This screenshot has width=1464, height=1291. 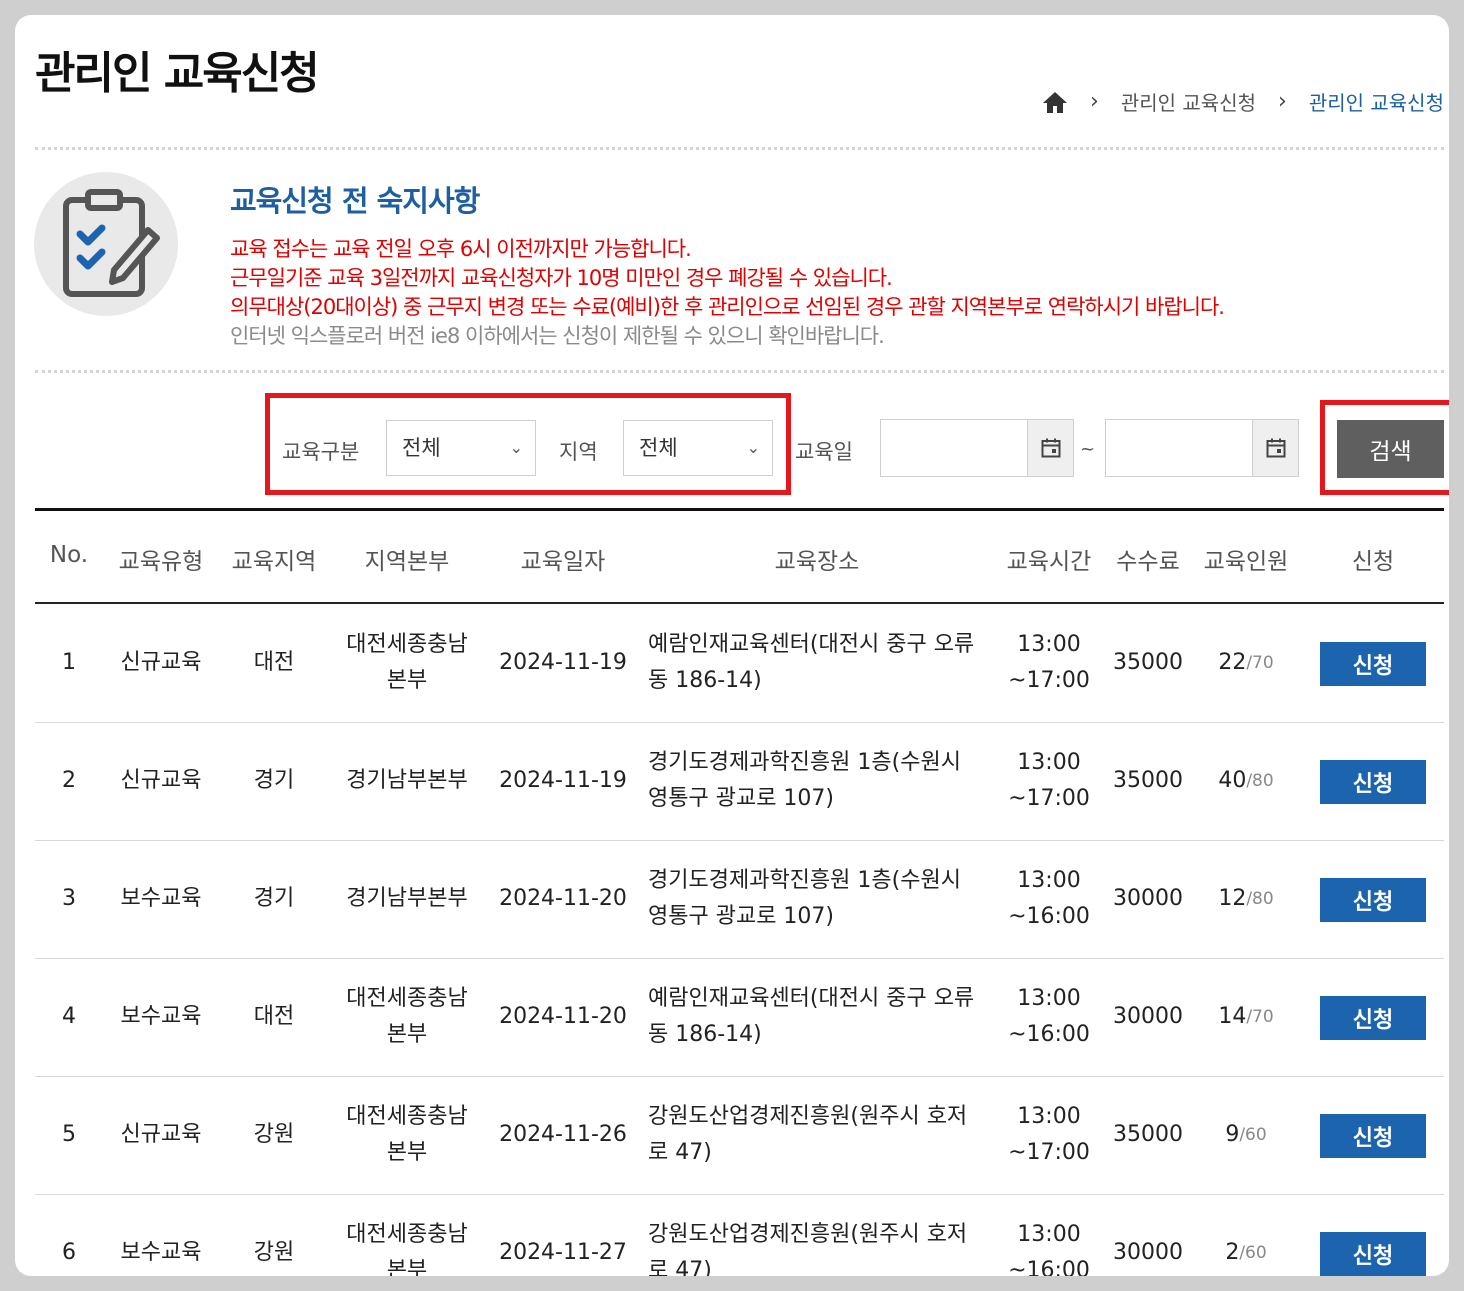 I want to click on cell-place: 경기도경제과학진흥원 1층(수원시 영통구 광교로 107), so click(x=804, y=898).